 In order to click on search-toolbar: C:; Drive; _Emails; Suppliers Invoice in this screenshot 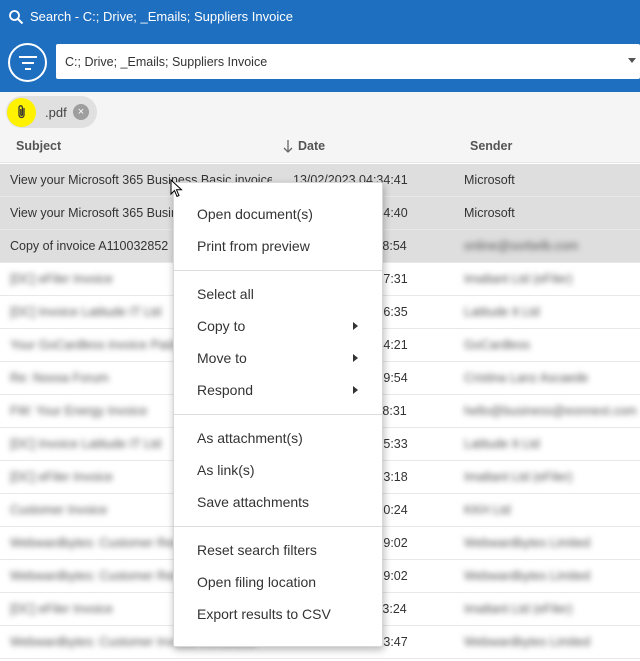, I will do `click(320, 61)`.